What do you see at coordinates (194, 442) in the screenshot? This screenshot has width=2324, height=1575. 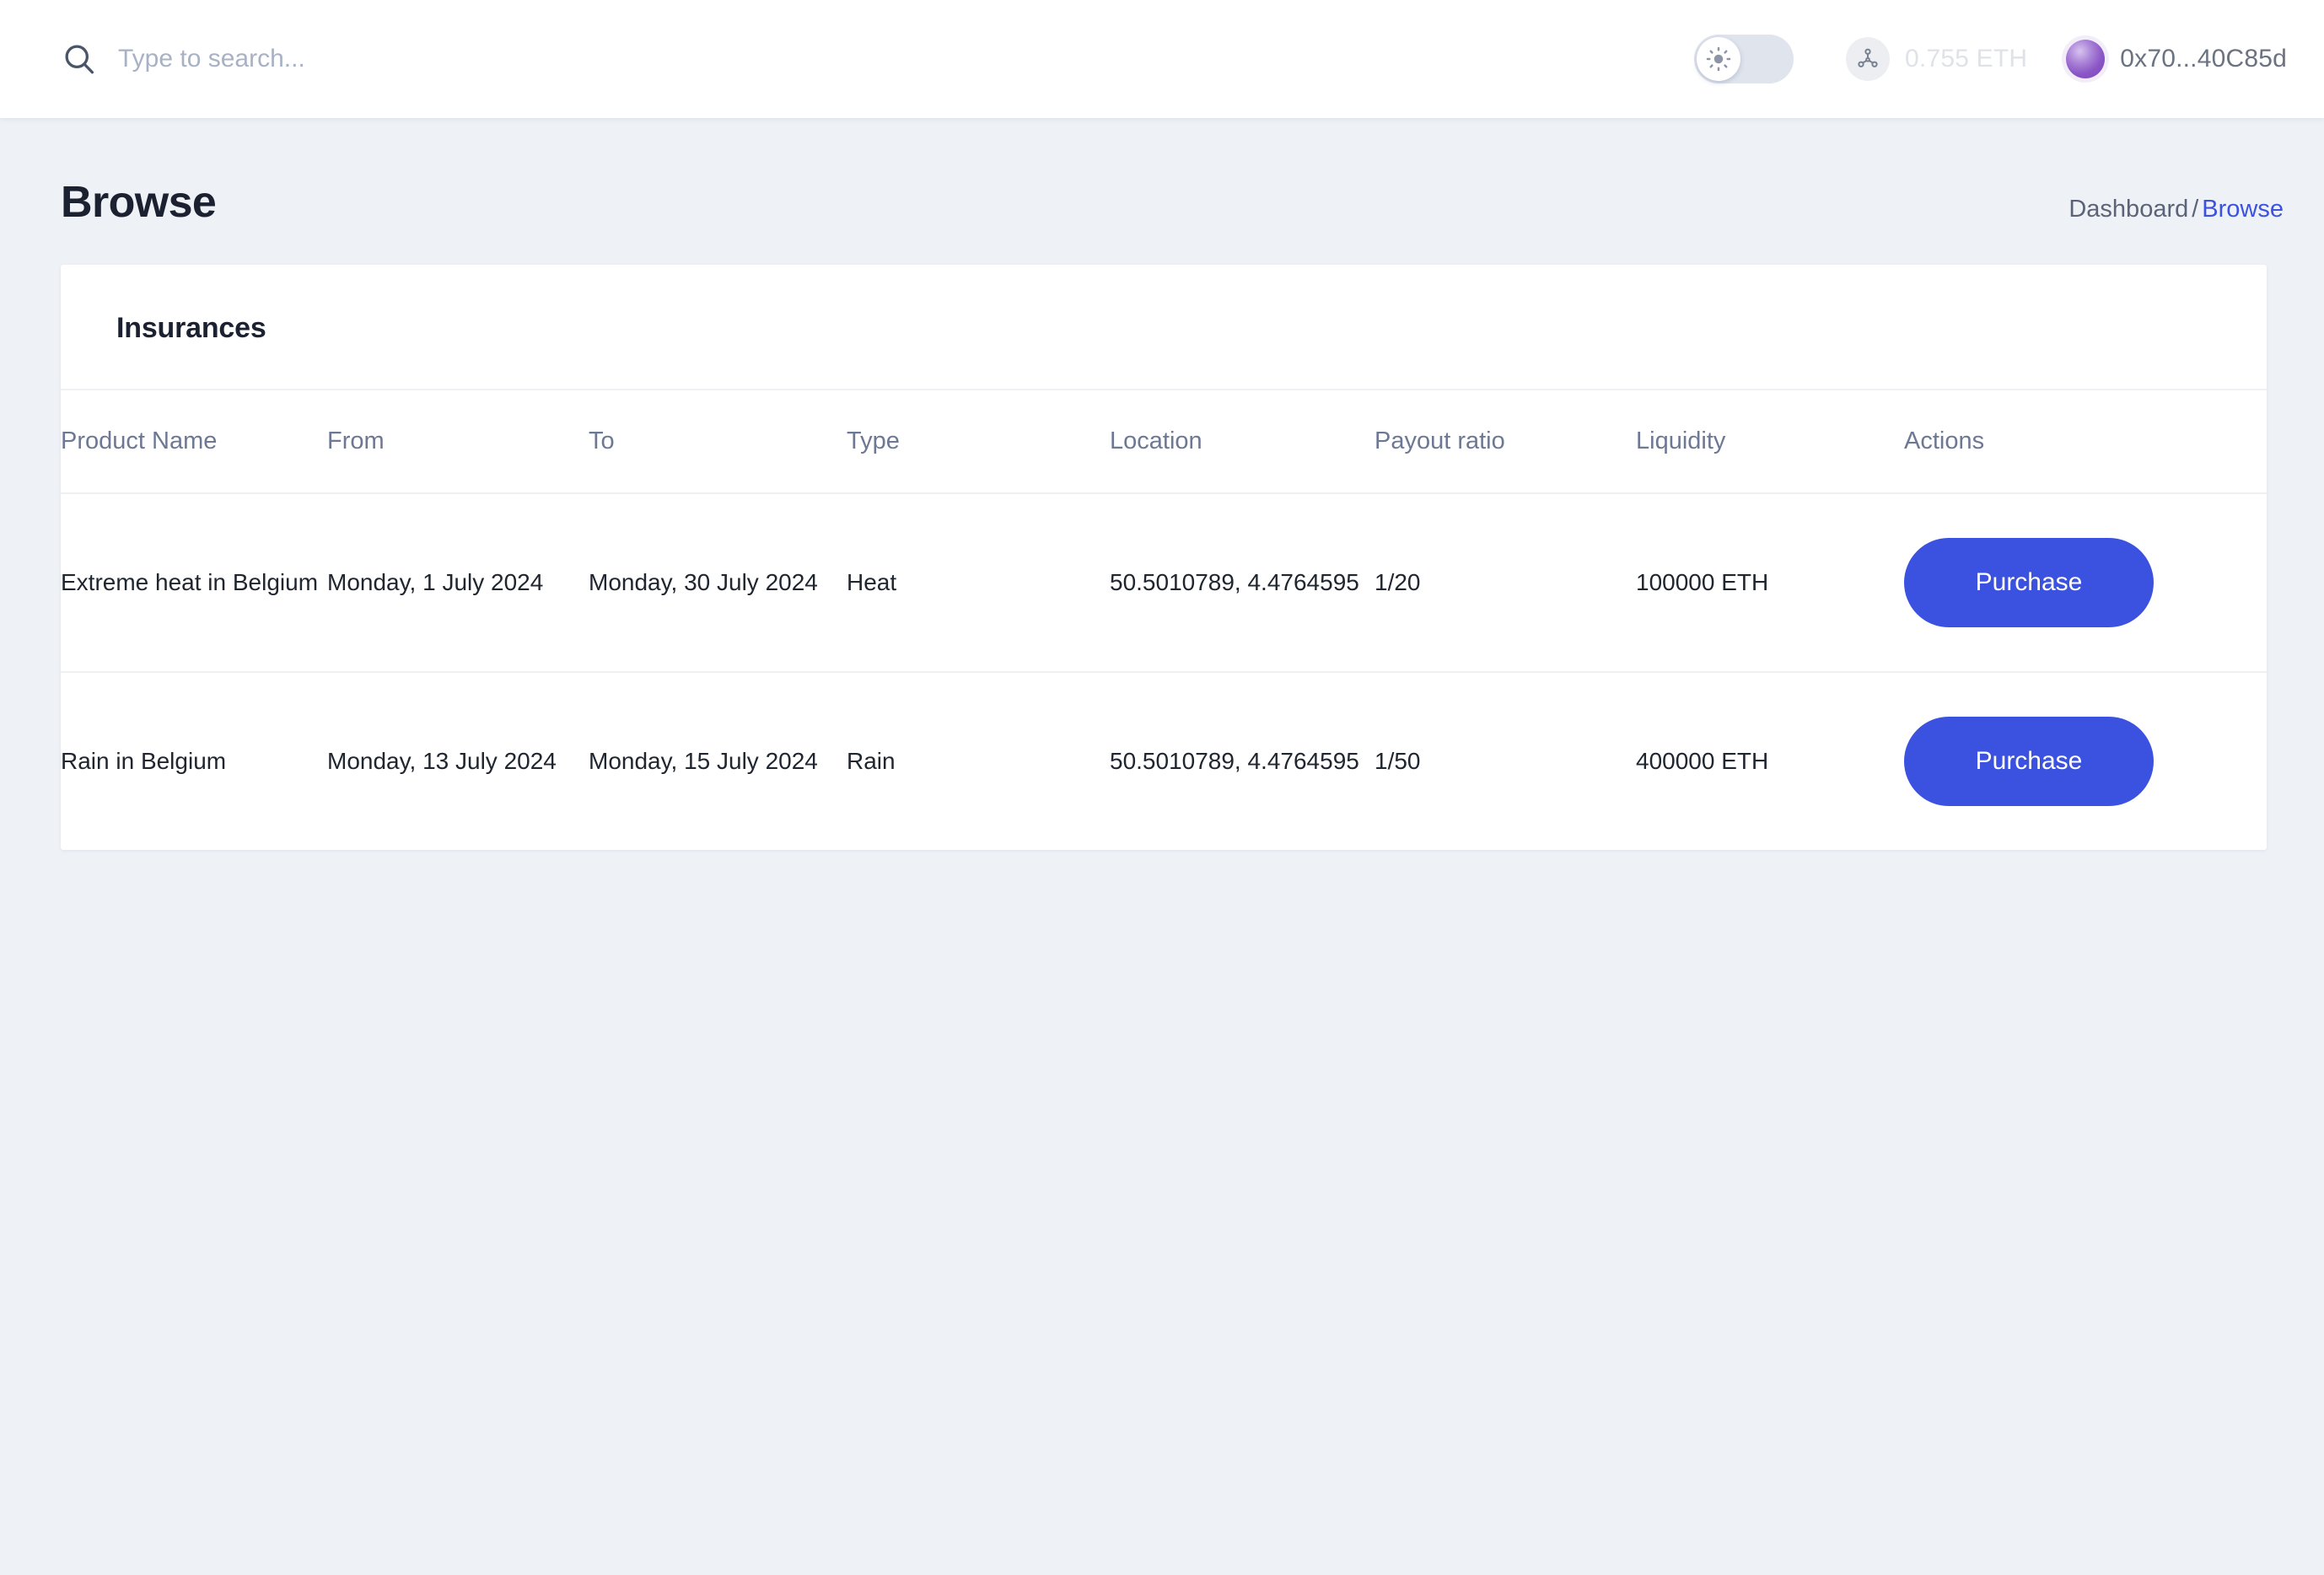 I see `column-header-product-name: Product Name` at bounding box center [194, 442].